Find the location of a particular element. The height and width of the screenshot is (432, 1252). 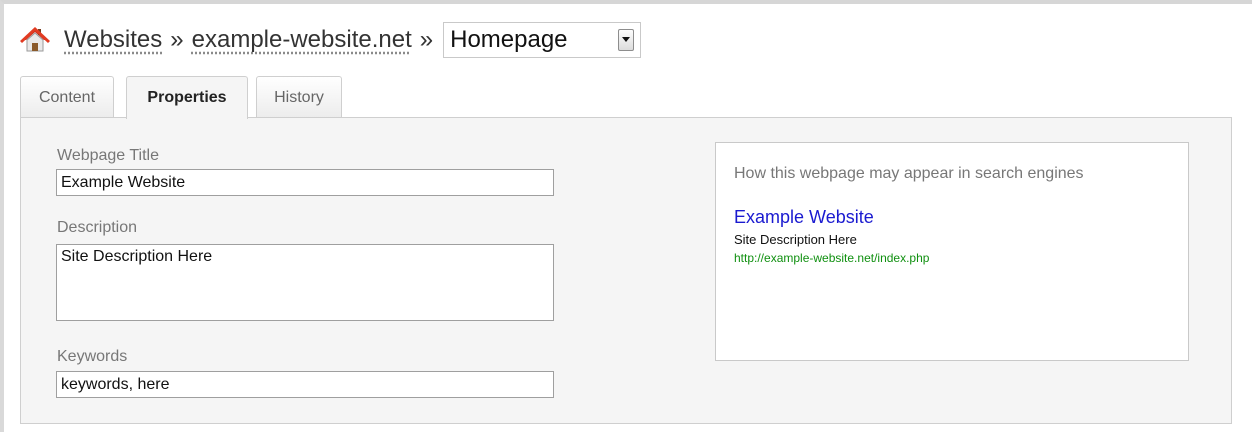

search-preview-url: http://example-website.net/index.php is located at coordinates (832, 258).